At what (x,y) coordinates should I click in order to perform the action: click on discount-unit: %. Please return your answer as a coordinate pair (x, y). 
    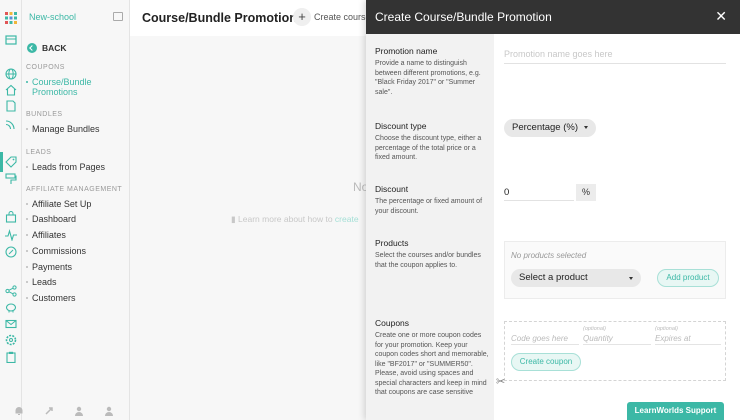
    Looking at the image, I should click on (586, 192).